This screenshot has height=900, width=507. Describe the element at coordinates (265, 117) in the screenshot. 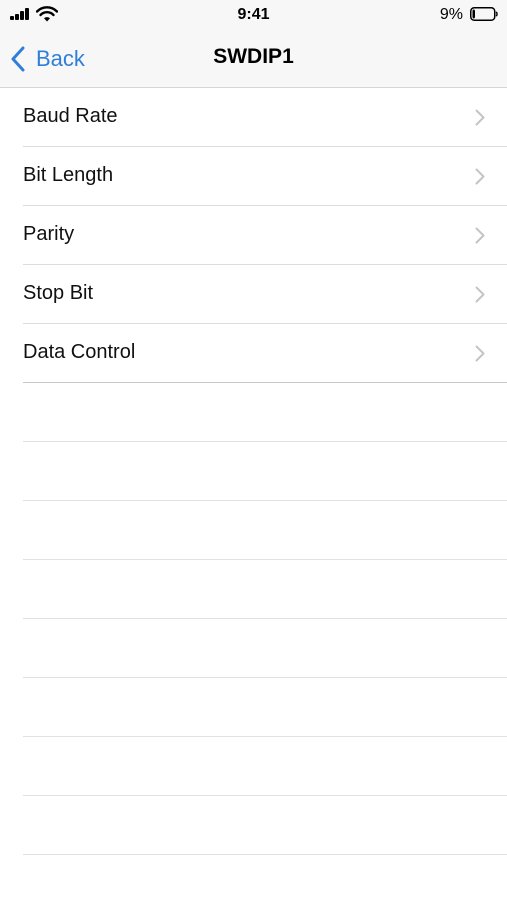

I see `list-item-baud-rate: Baud Rate` at that location.